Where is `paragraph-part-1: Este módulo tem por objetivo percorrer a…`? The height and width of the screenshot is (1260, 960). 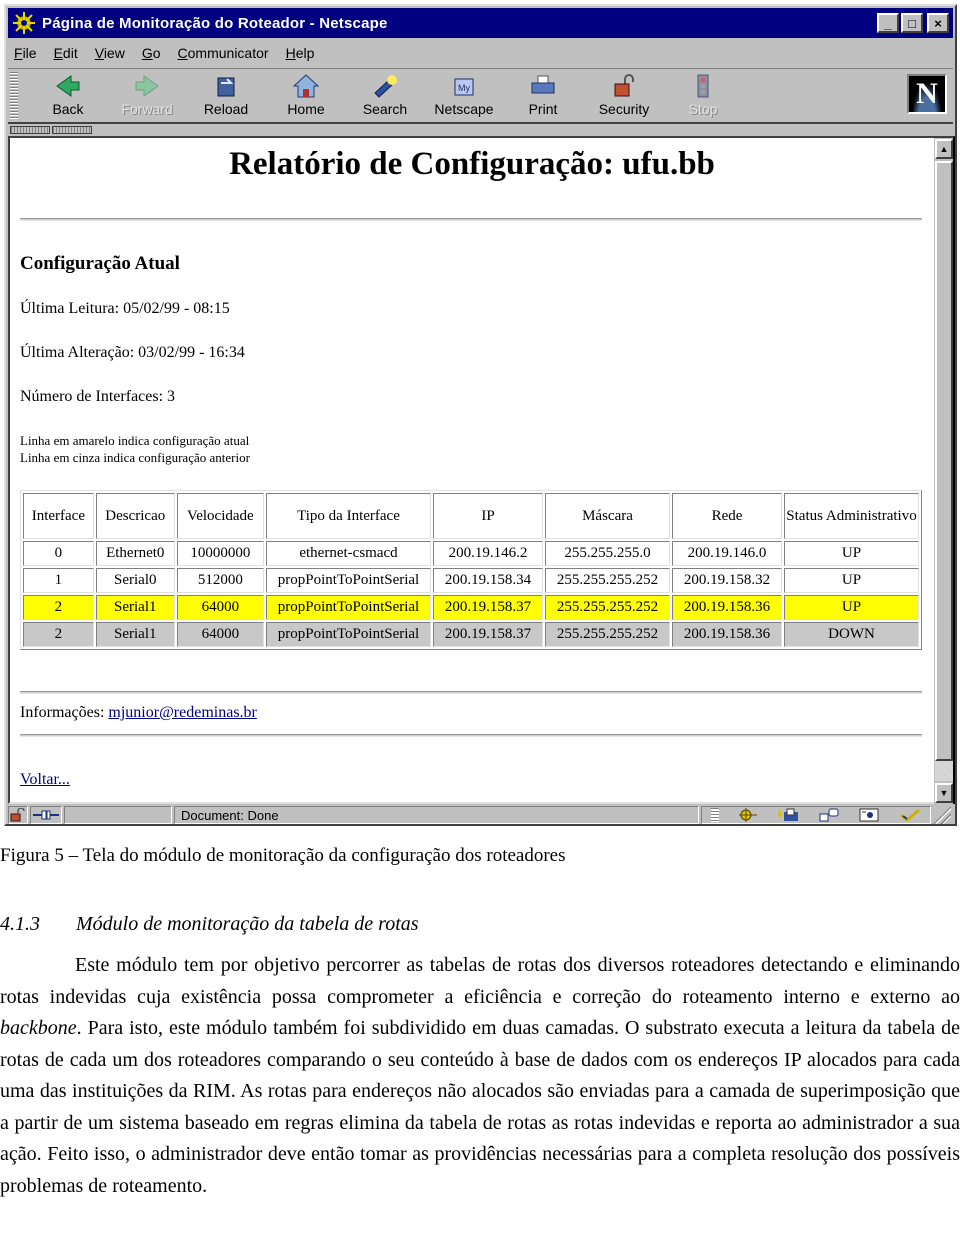 paragraph-part-1: Este módulo tem por objetivo percorrer a… is located at coordinates (480, 981).